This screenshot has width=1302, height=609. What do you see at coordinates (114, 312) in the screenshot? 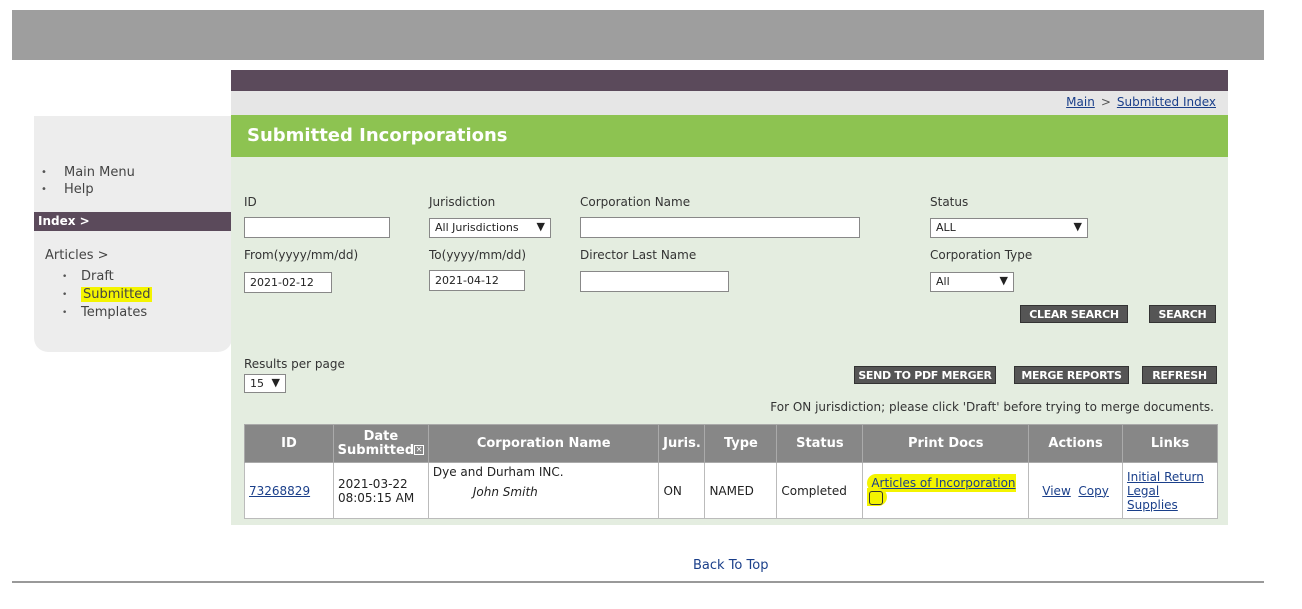
I see `sidebar-item-label: Templates` at bounding box center [114, 312].